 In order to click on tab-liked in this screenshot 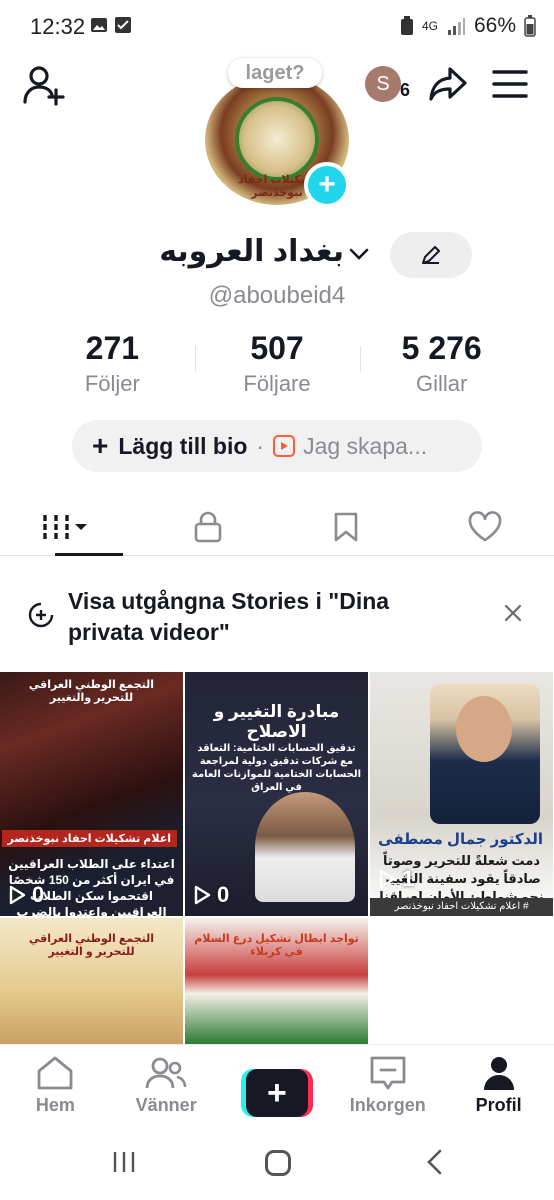, I will do `click(485, 526)`.